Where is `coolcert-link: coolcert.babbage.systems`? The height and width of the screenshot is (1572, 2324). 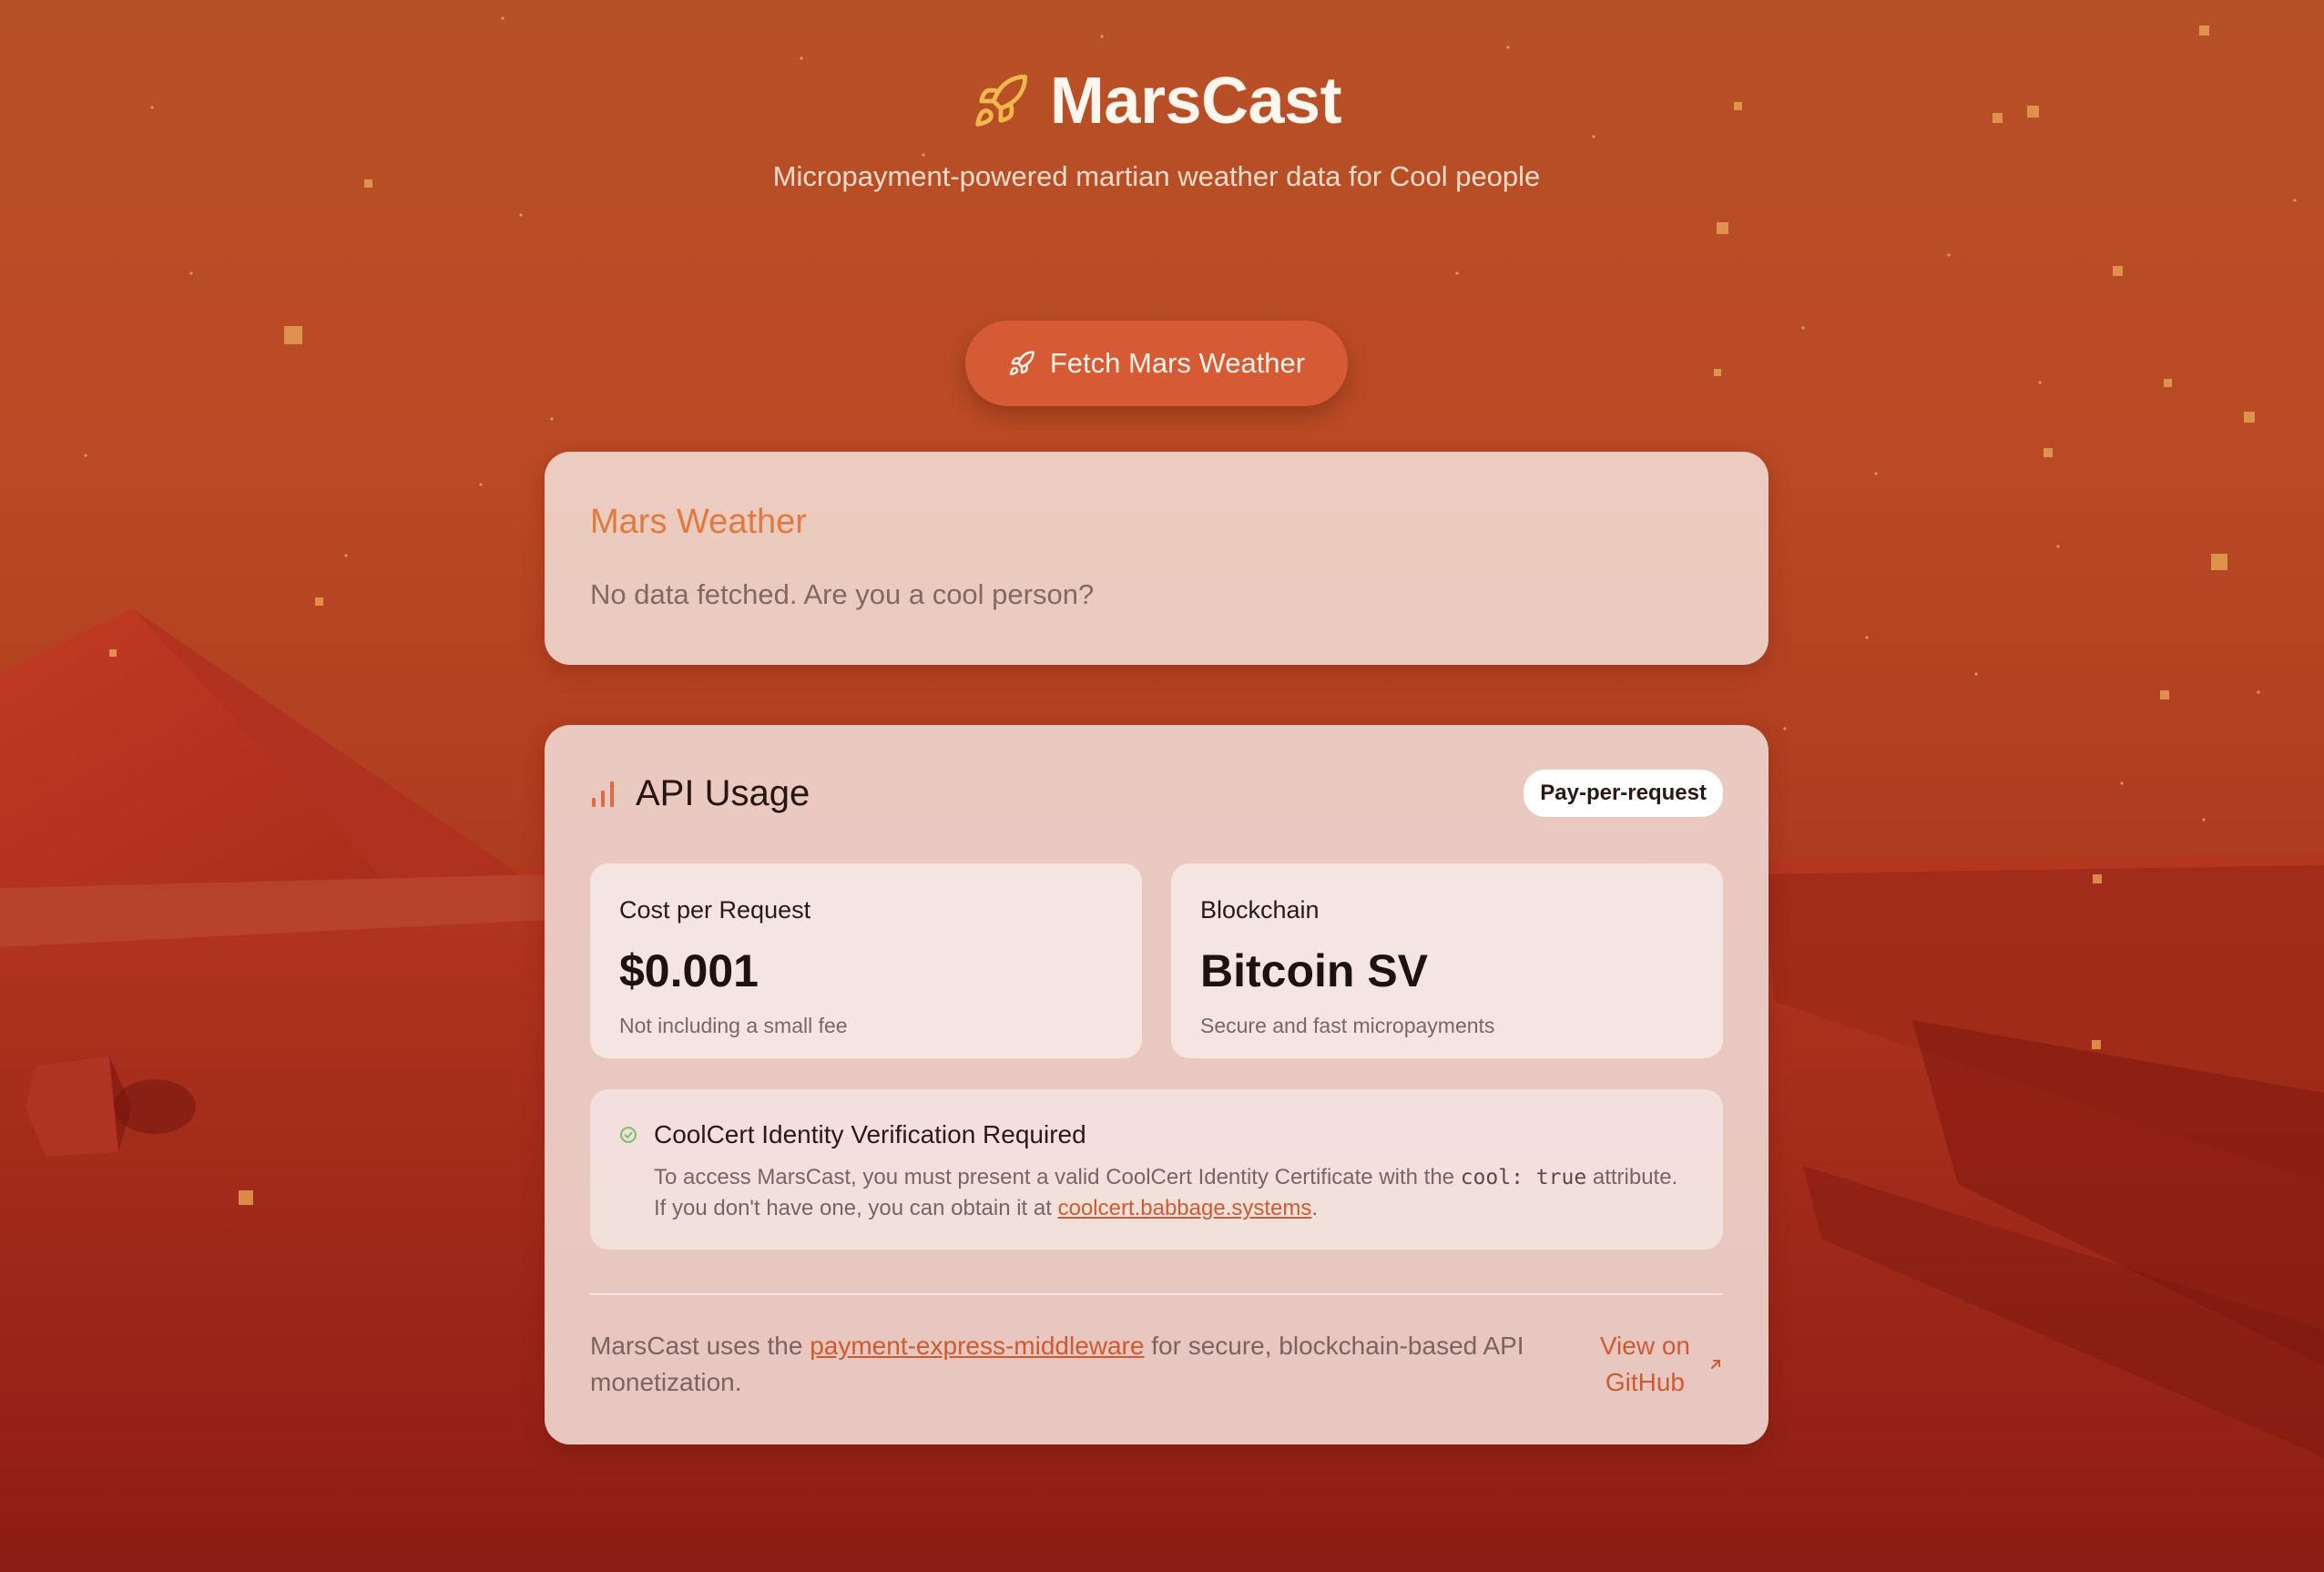 coolcert-link: coolcert.babbage.systems is located at coordinates (1185, 1208).